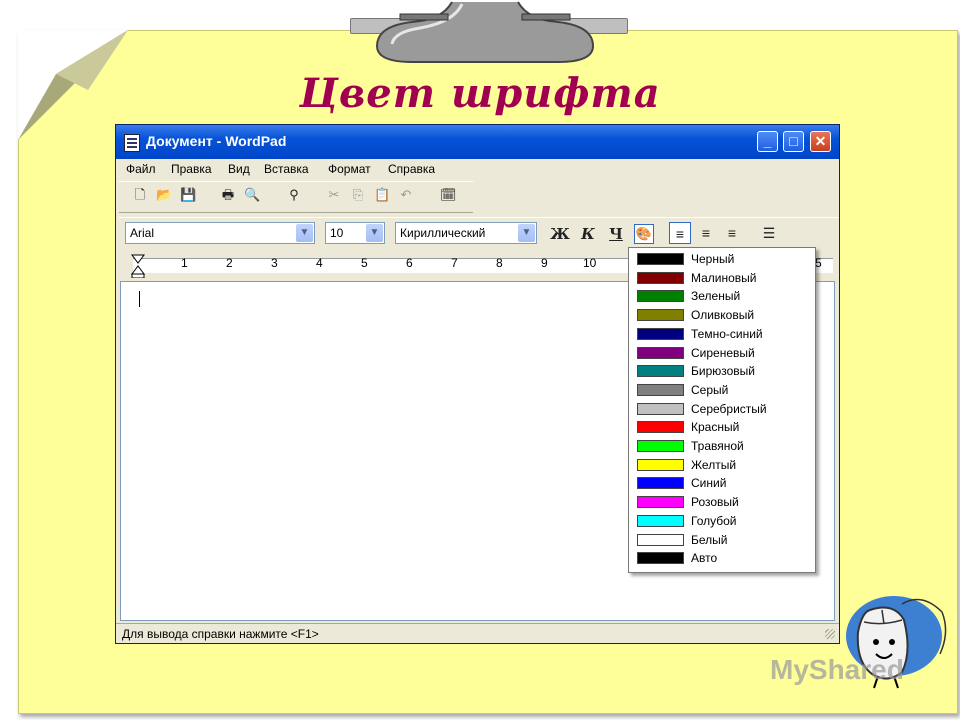 The image size is (960, 720). What do you see at coordinates (191, 169) in the screenshot?
I see `menu-edit: Правка` at bounding box center [191, 169].